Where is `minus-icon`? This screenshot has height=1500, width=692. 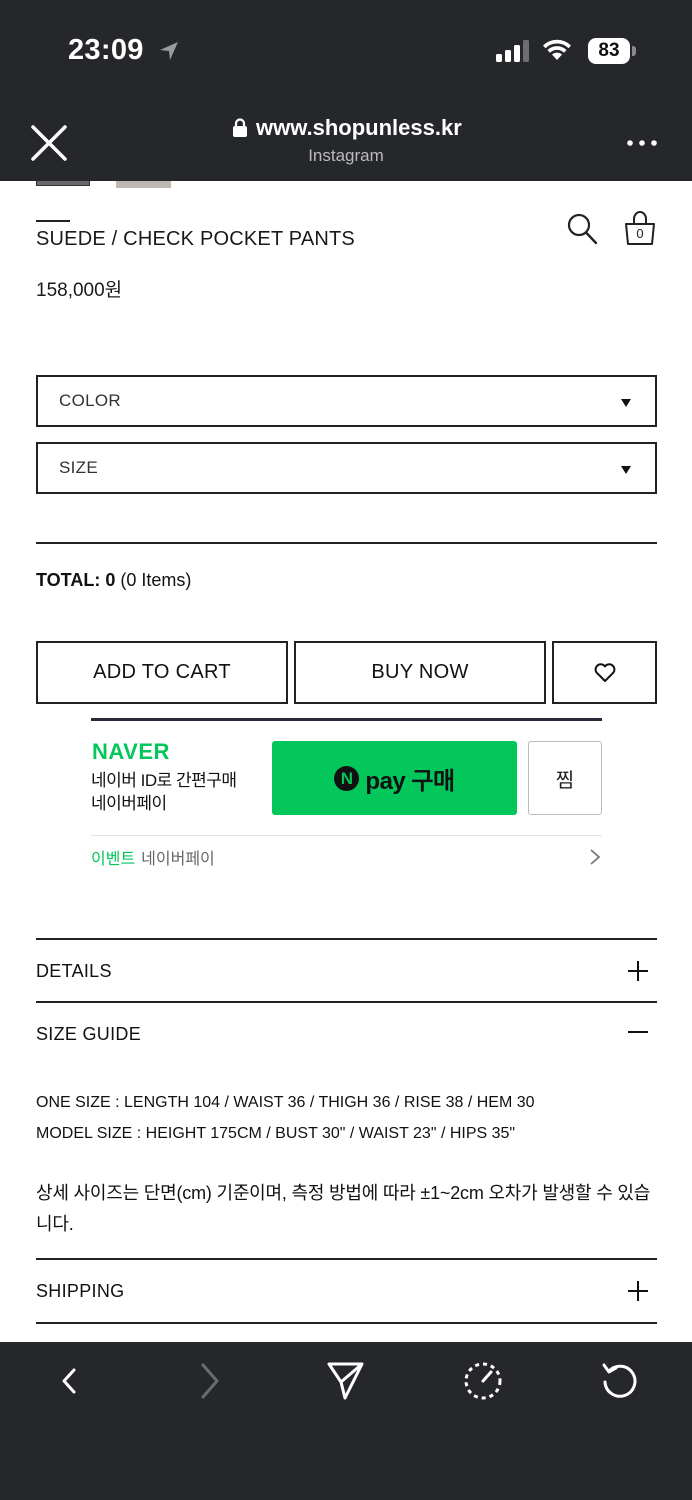 minus-icon is located at coordinates (638, 1032).